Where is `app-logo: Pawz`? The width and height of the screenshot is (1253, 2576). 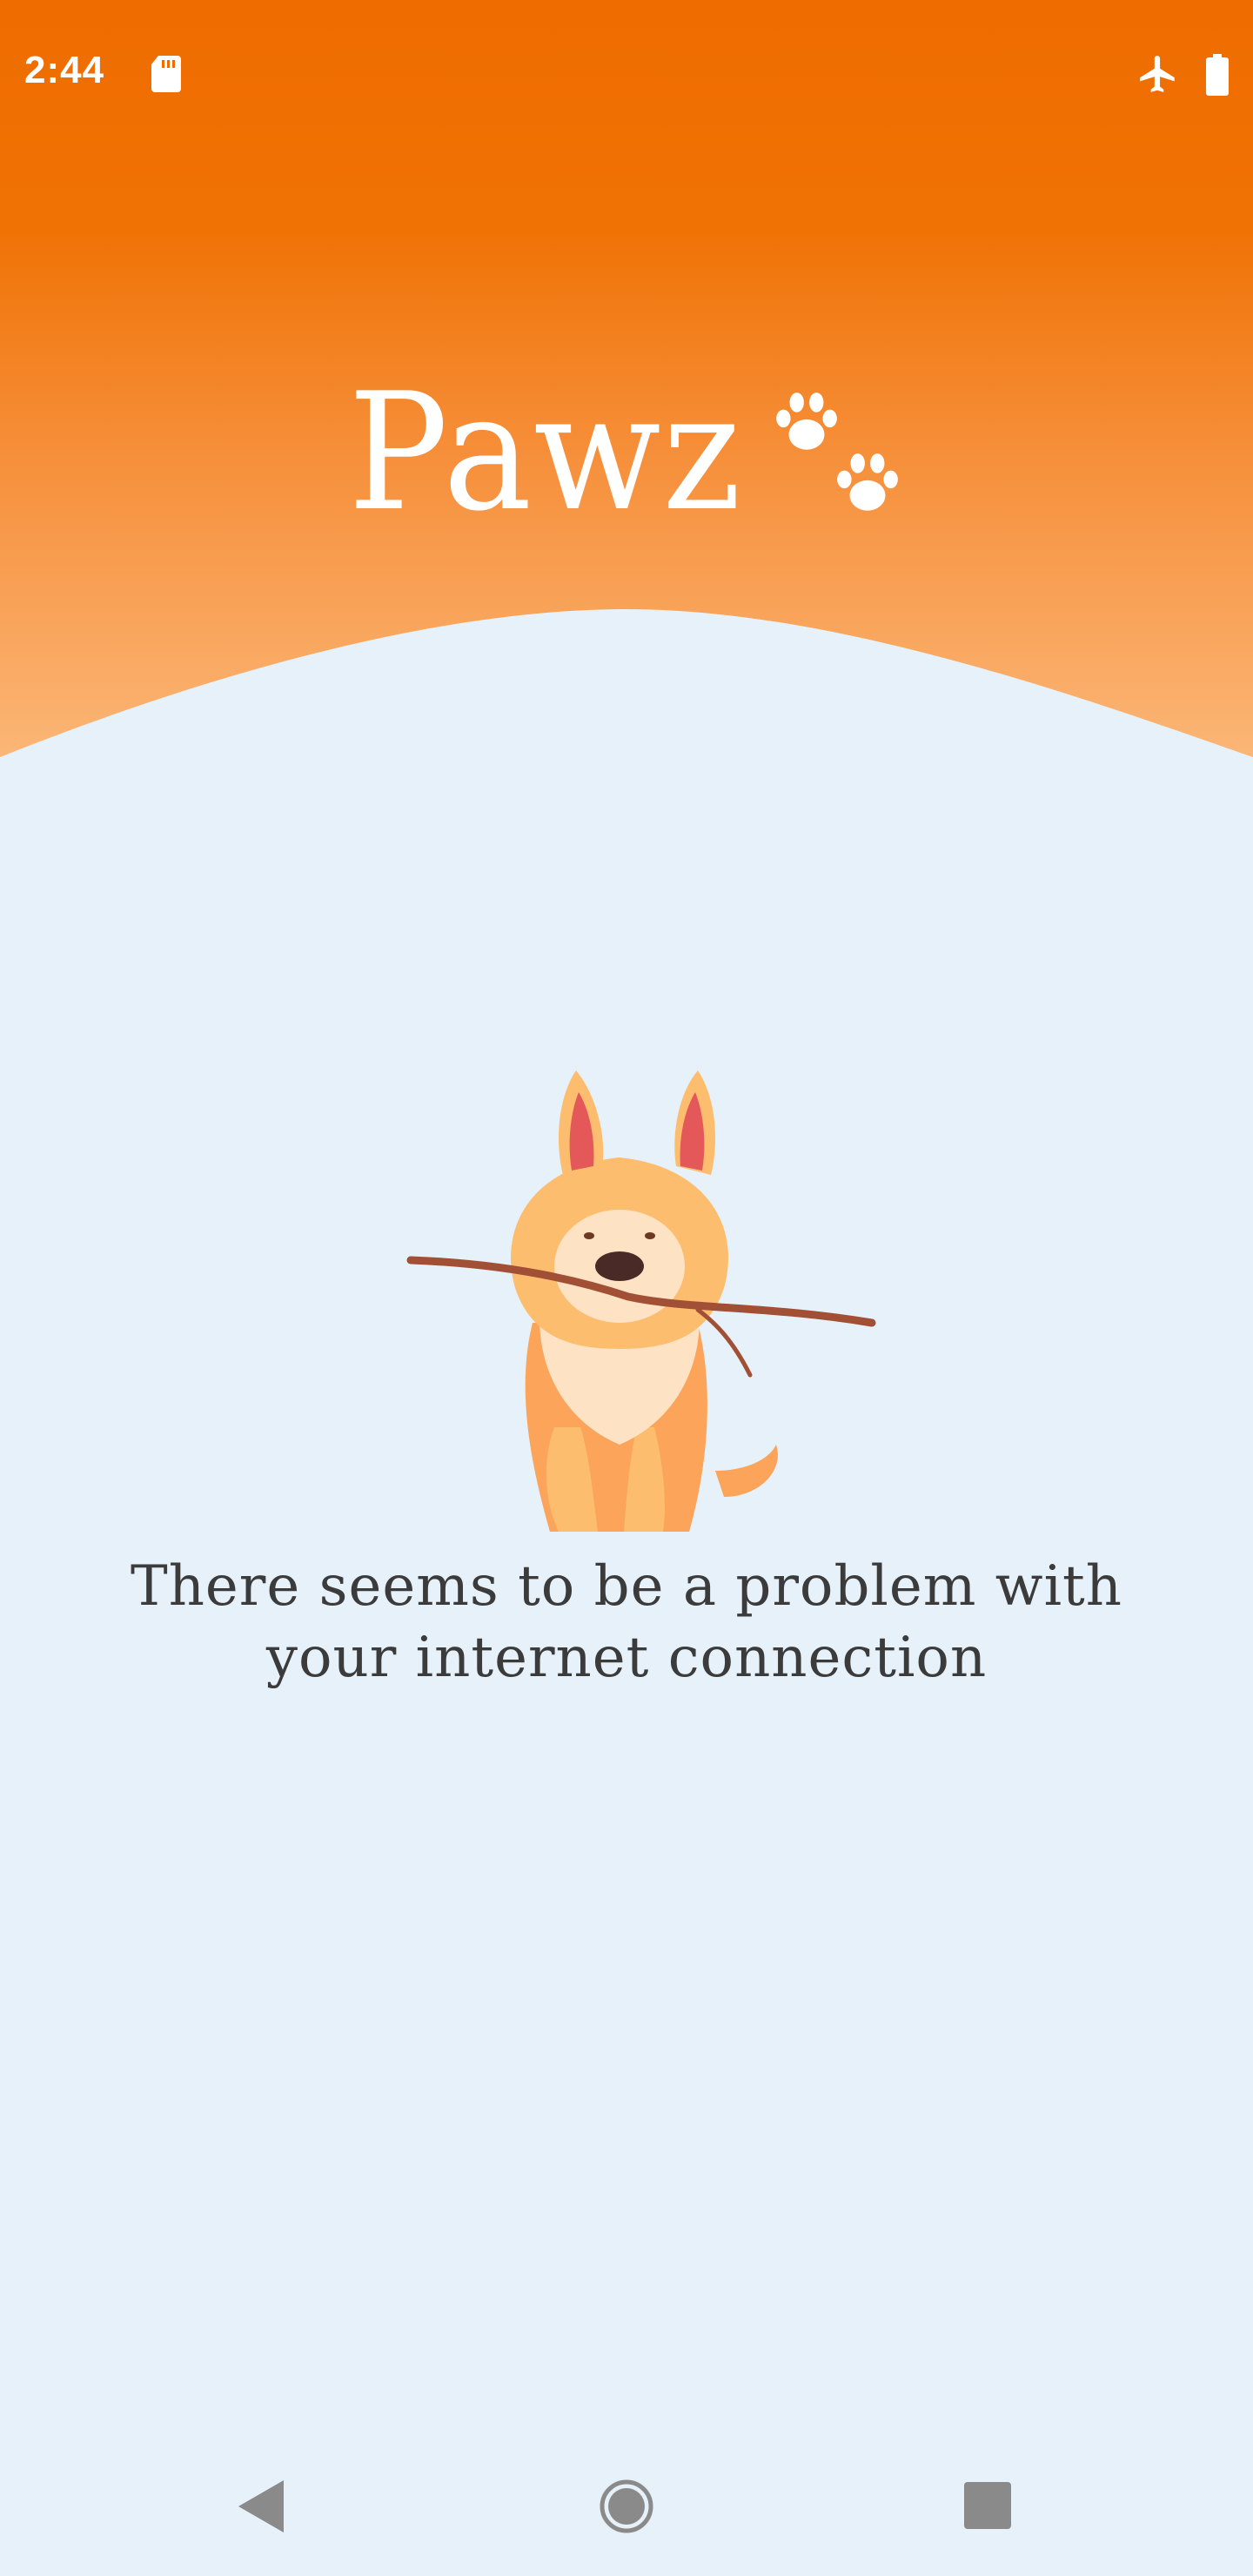
app-logo: Pawz is located at coordinates (635, 453).